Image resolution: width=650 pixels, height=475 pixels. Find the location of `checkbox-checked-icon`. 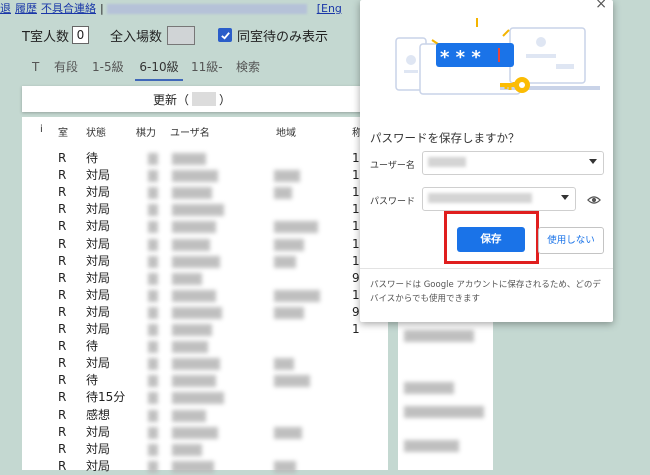

checkbox-checked-icon is located at coordinates (225, 35).